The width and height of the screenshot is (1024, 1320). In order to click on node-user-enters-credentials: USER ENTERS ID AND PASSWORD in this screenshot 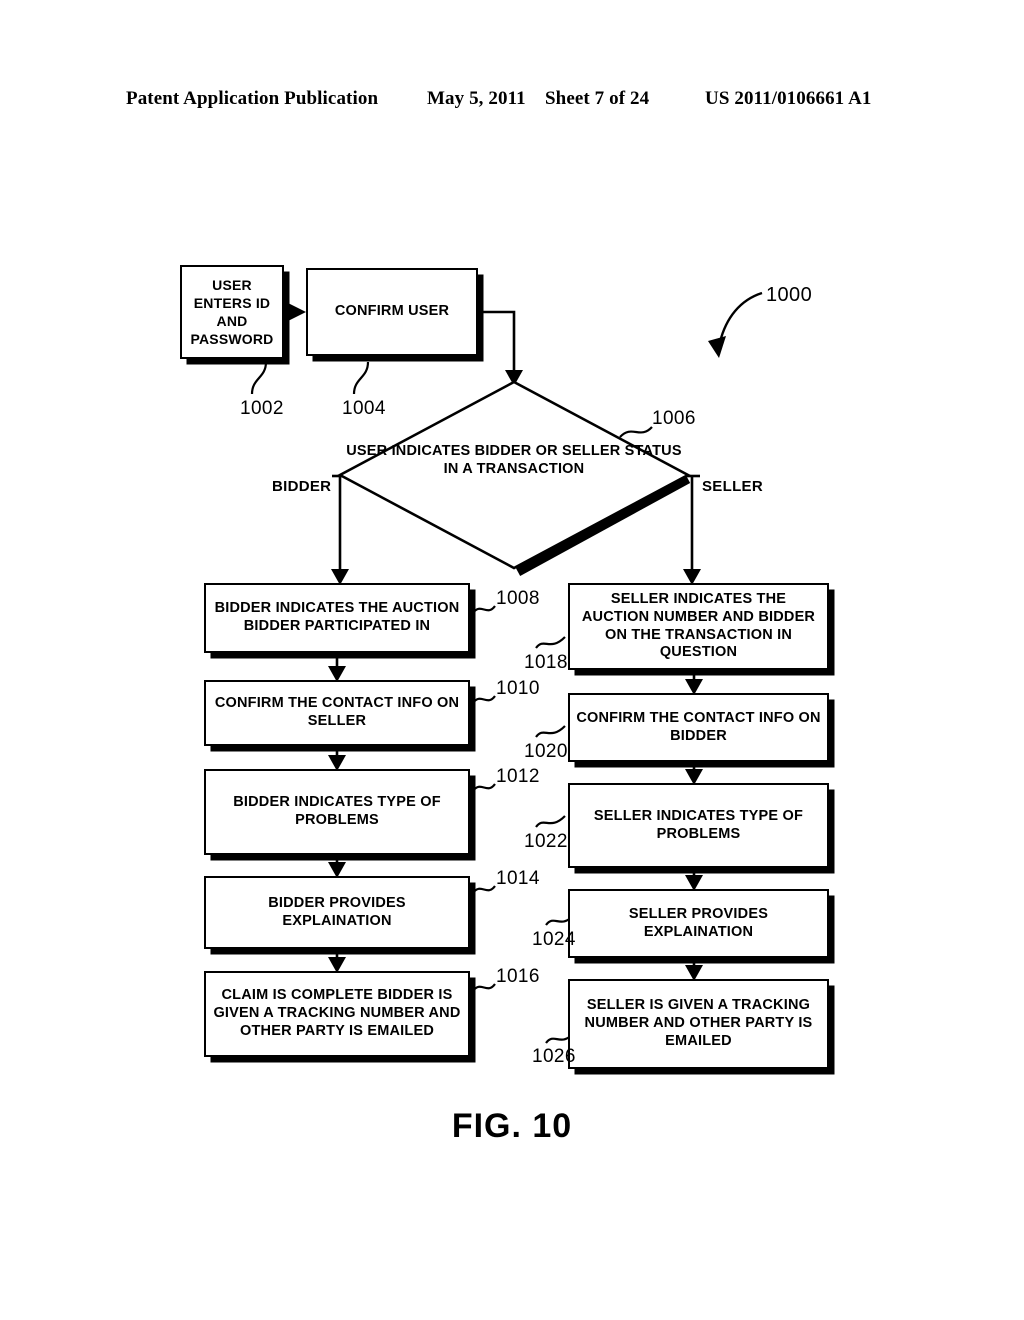, I will do `click(232, 312)`.